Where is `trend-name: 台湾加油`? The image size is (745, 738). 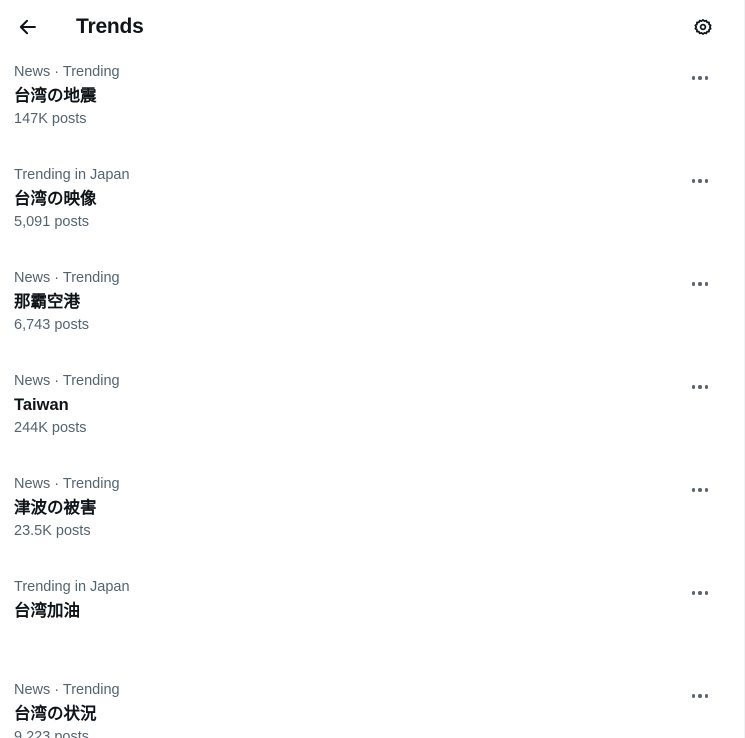 trend-name: 台湾加油 is located at coordinates (47, 611).